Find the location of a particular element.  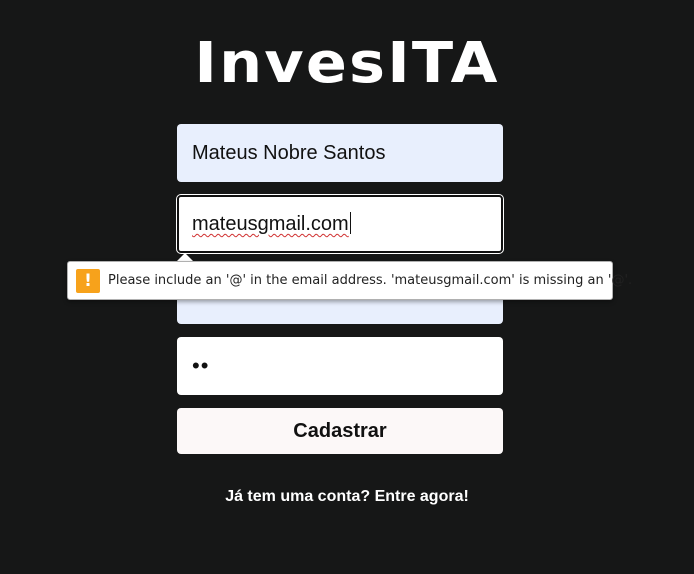

name-input-value: Mateus Nobre Santos is located at coordinates (289, 153).